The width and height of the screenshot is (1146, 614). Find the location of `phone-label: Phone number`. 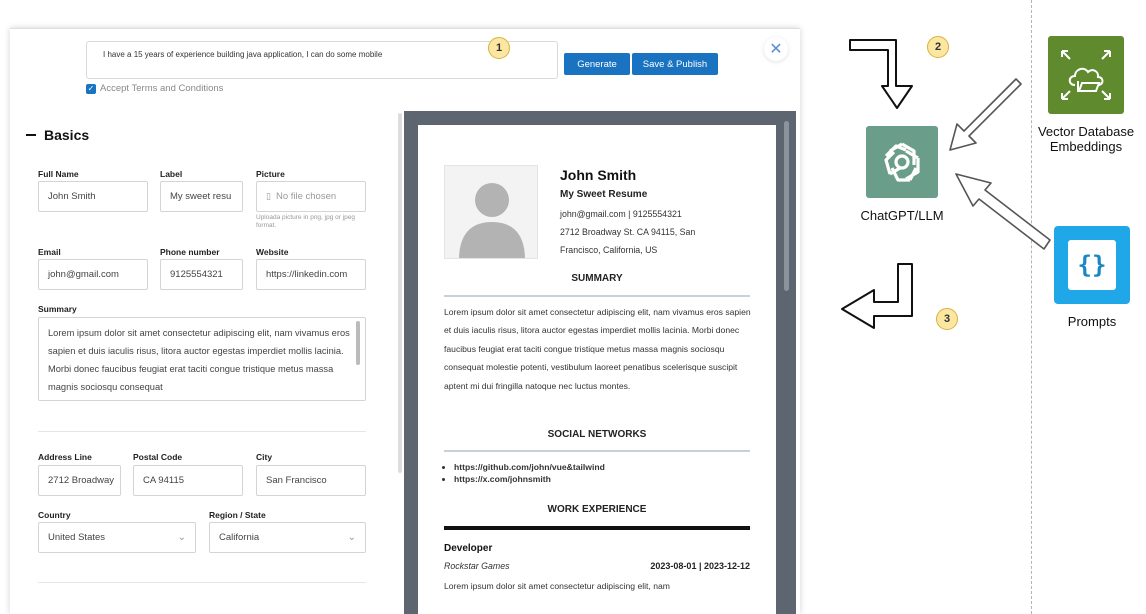

phone-label: Phone number is located at coordinates (190, 252).